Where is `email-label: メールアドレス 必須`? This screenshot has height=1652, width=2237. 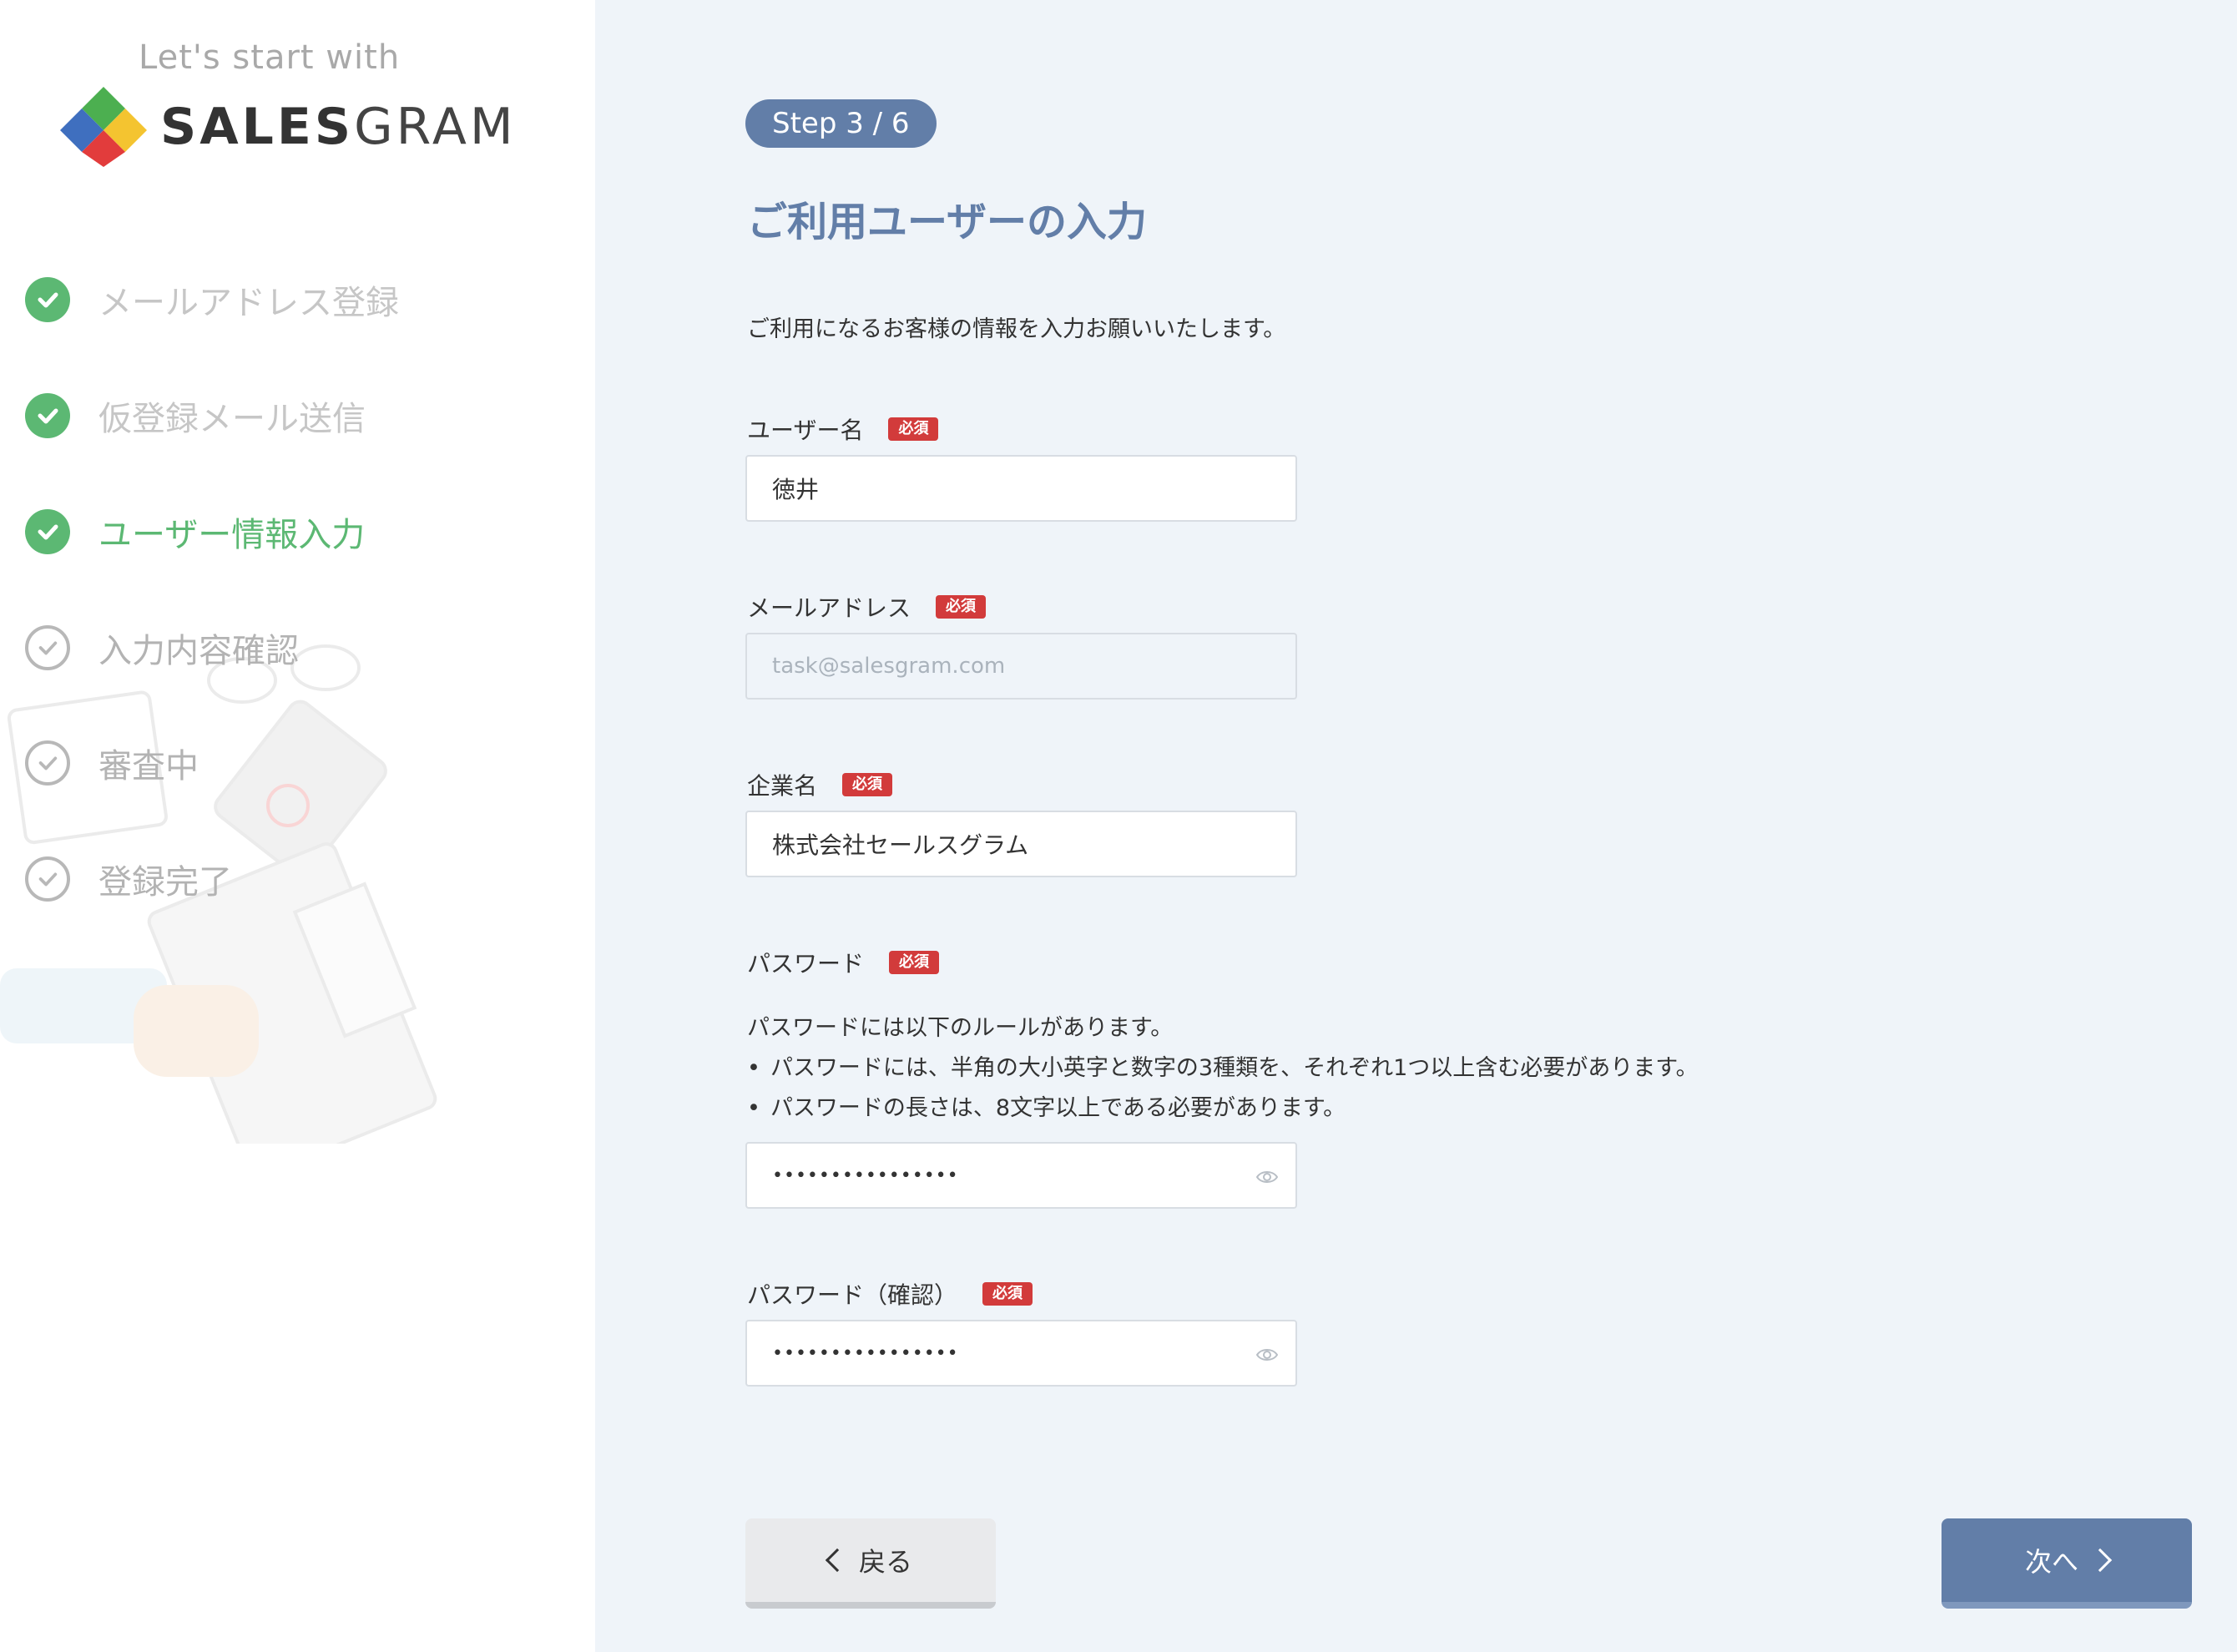 email-label: メールアドレス 必須 is located at coordinates (867, 607).